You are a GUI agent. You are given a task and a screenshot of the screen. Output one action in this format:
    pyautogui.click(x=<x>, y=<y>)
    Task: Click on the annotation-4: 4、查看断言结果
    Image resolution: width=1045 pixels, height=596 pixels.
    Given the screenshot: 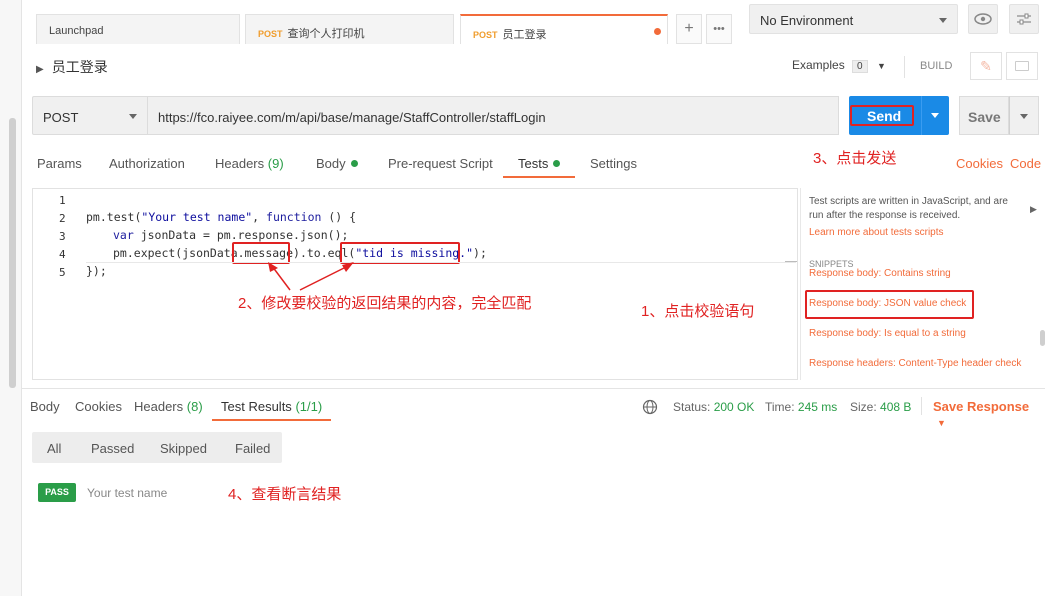 What is the action you would take?
    pyautogui.click(x=285, y=494)
    